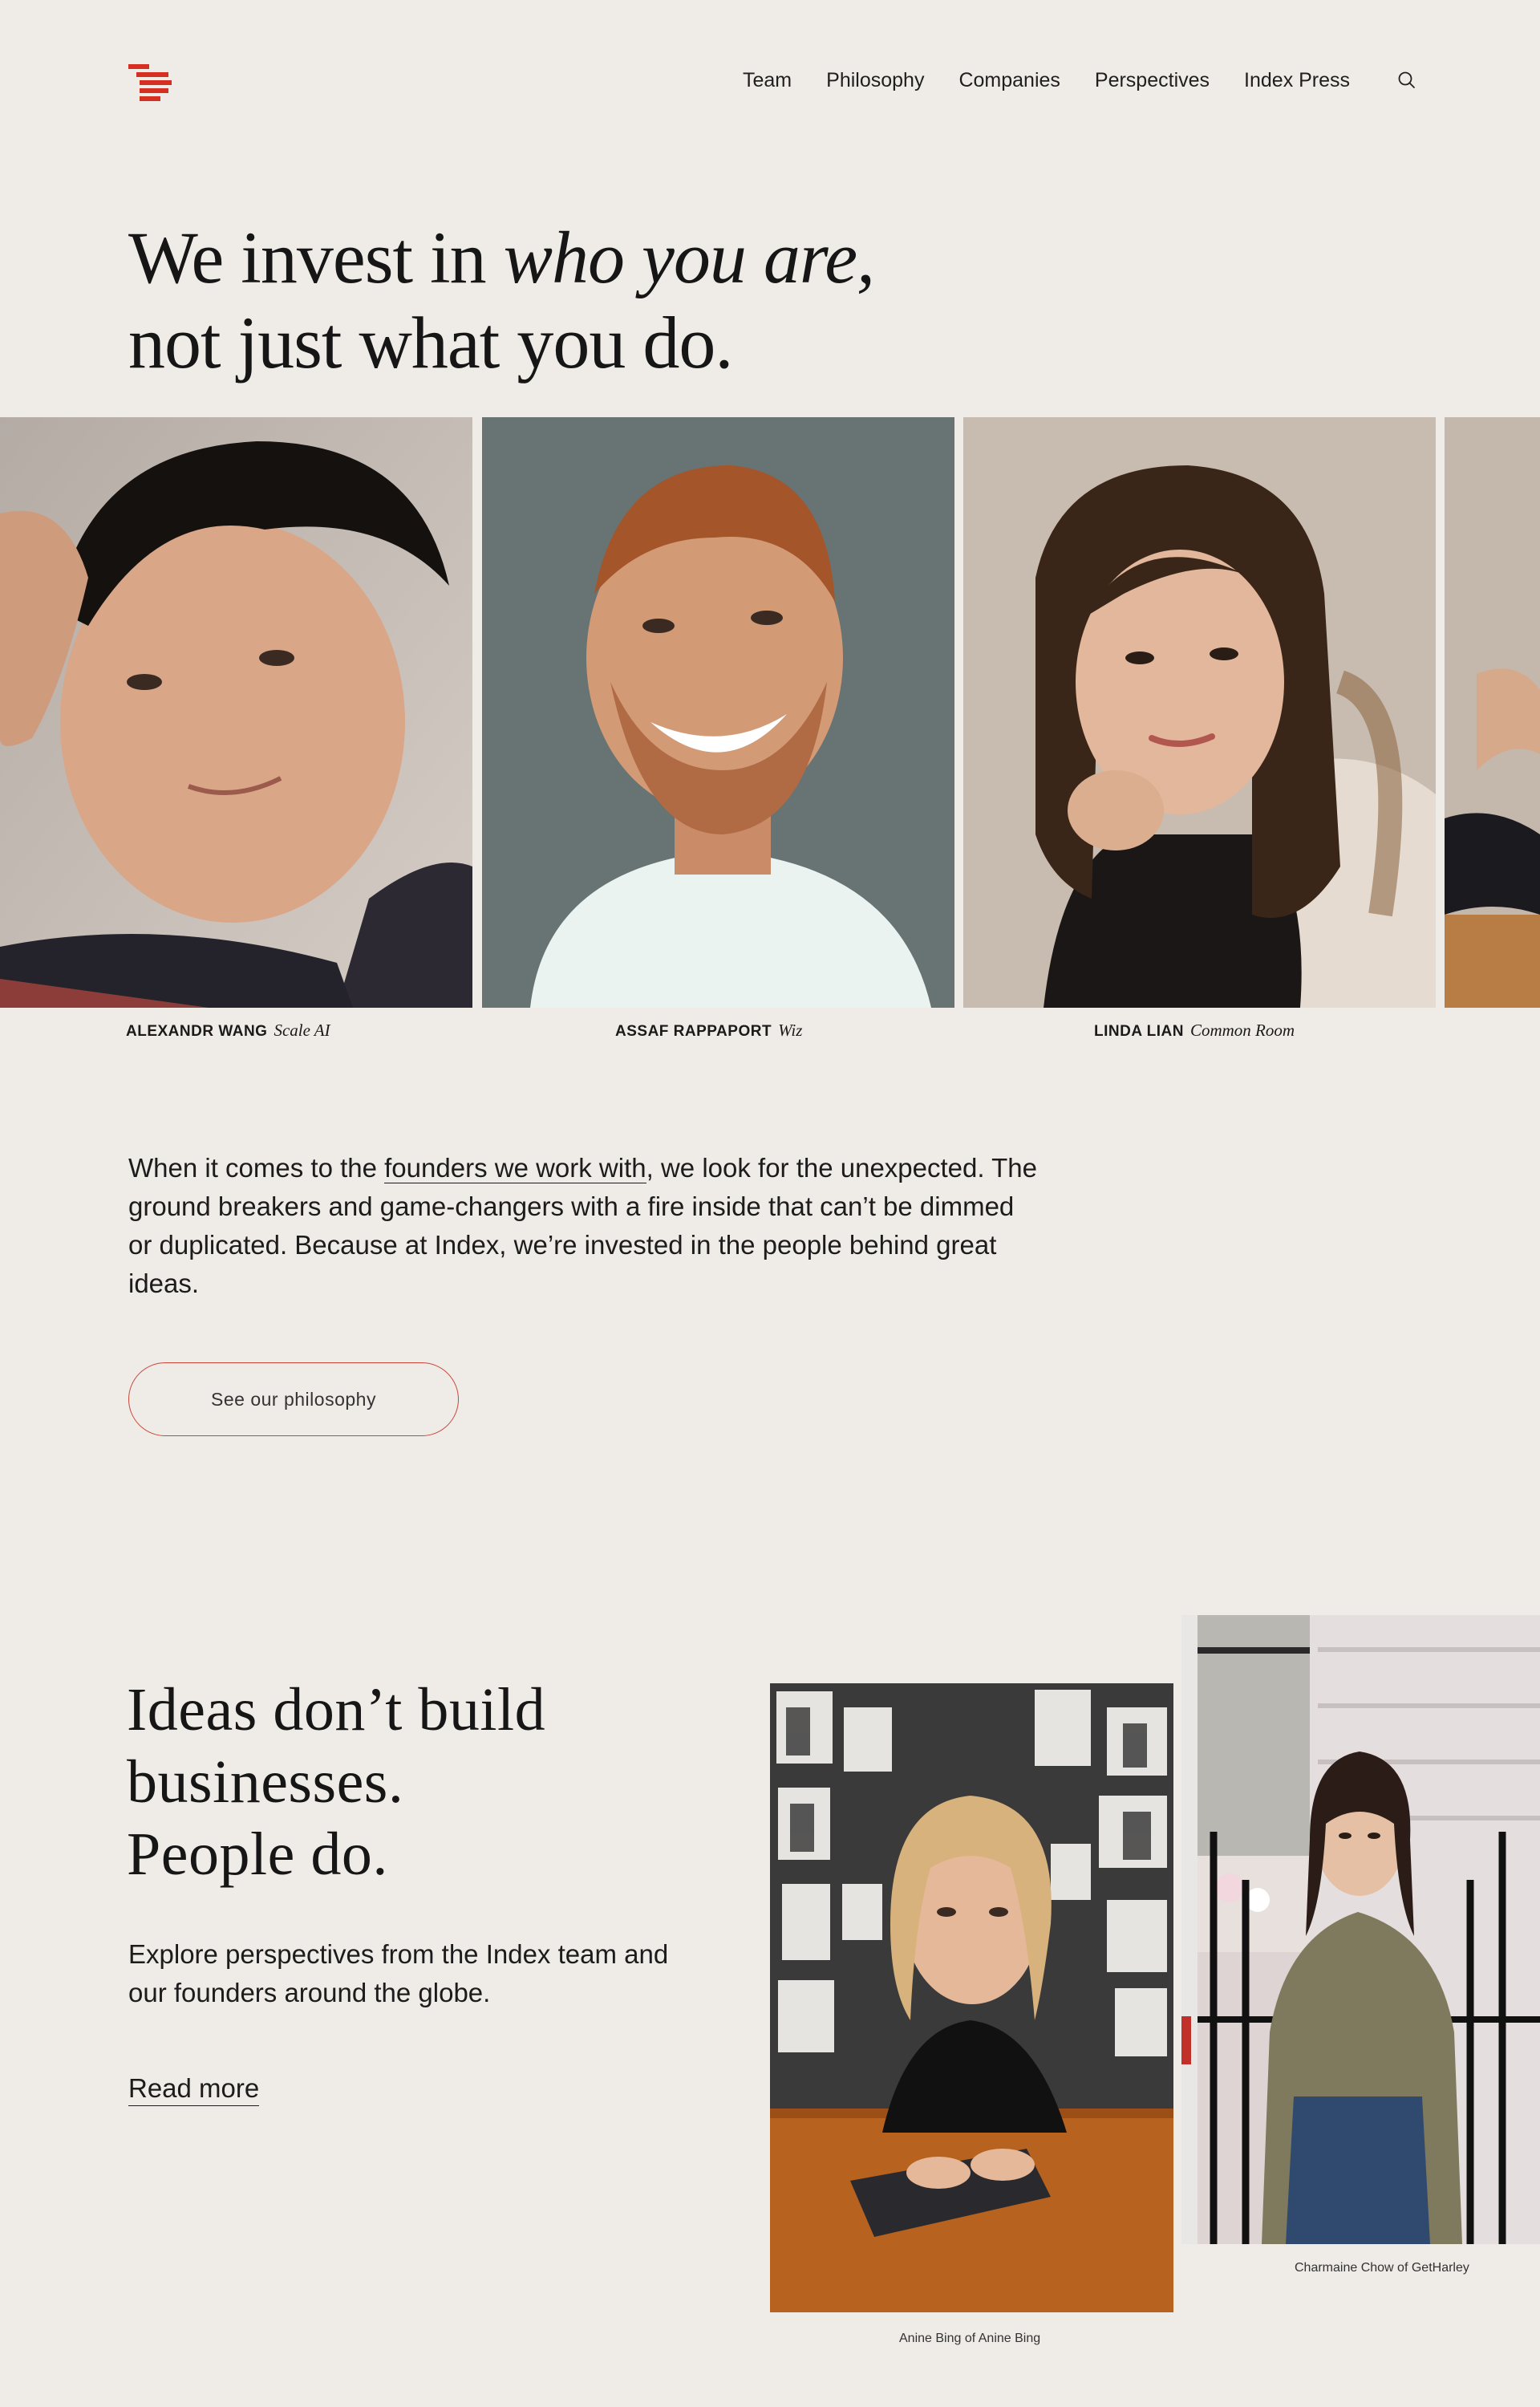 This screenshot has height=2407, width=1540. Describe the element at coordinates (1139, 1031) in the screenshot. I see `founder-name: Linda Lian` at that location.